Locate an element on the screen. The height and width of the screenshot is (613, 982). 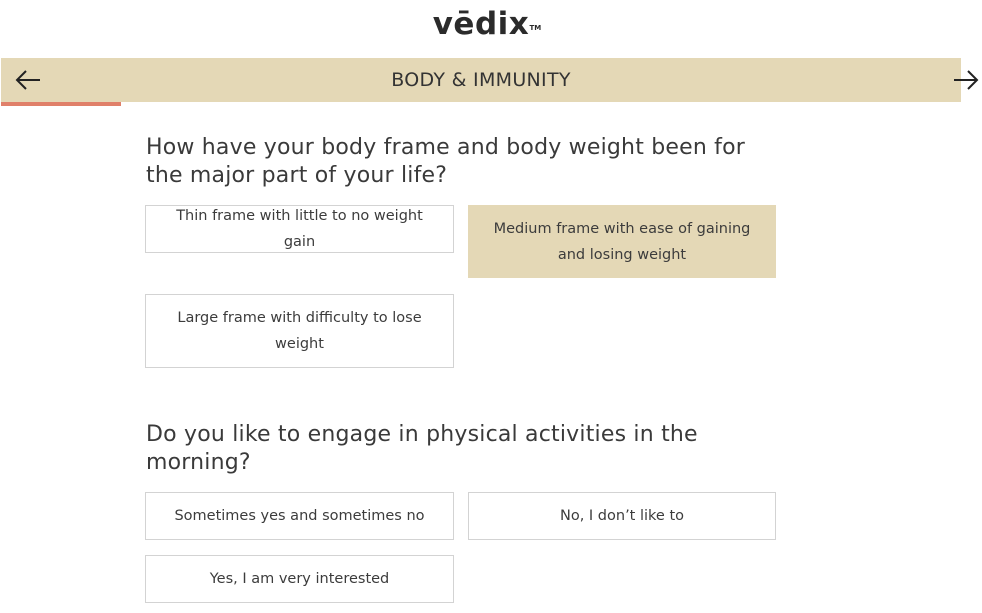
trademark-mark: TM is located at coordinates (535, 28).